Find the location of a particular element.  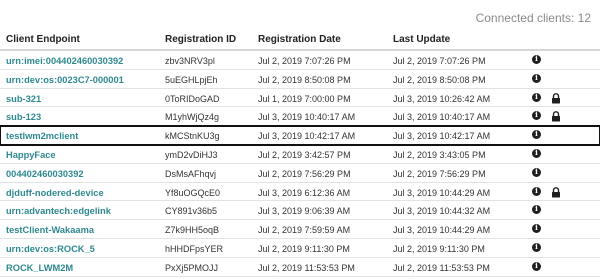

registration-date: Jul 2, 2019 8:50:08 PM is located at coordinates (304, 79).